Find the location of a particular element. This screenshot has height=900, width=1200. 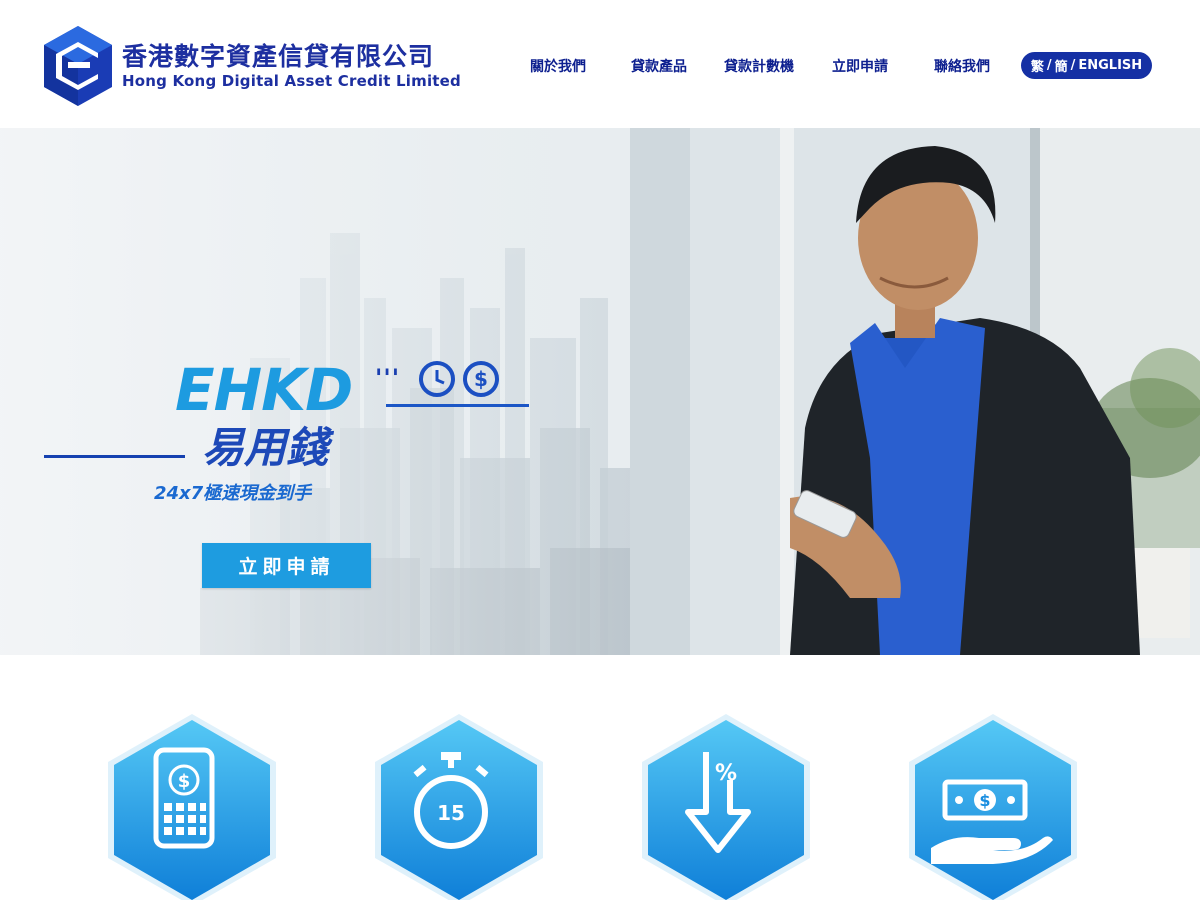

rate-down-icon: % is located at coordinates (726, 805).